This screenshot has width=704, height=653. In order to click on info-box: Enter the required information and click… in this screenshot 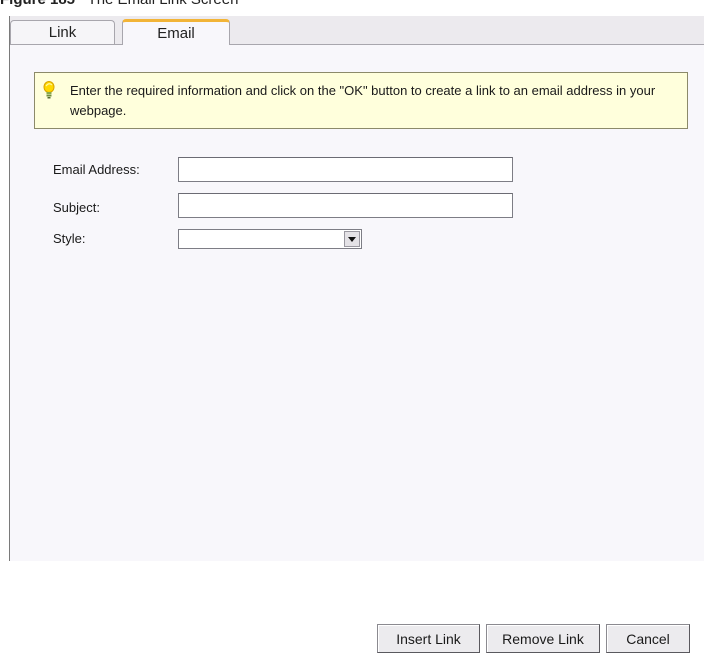, I will do `click(361, 100)`.